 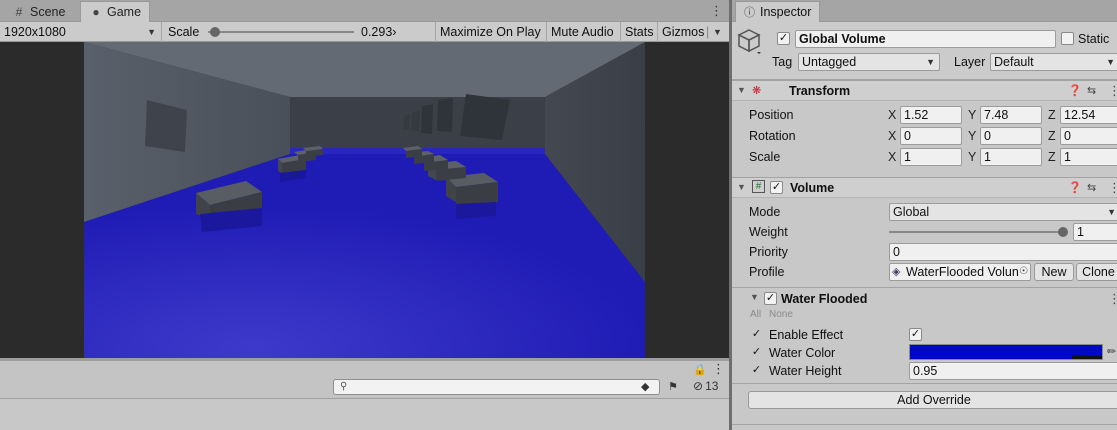 What do you see at coordinates (1011, 136) in the screenshot?
I see `rotation-y-field: 0` at bounding box center [1011, 136].